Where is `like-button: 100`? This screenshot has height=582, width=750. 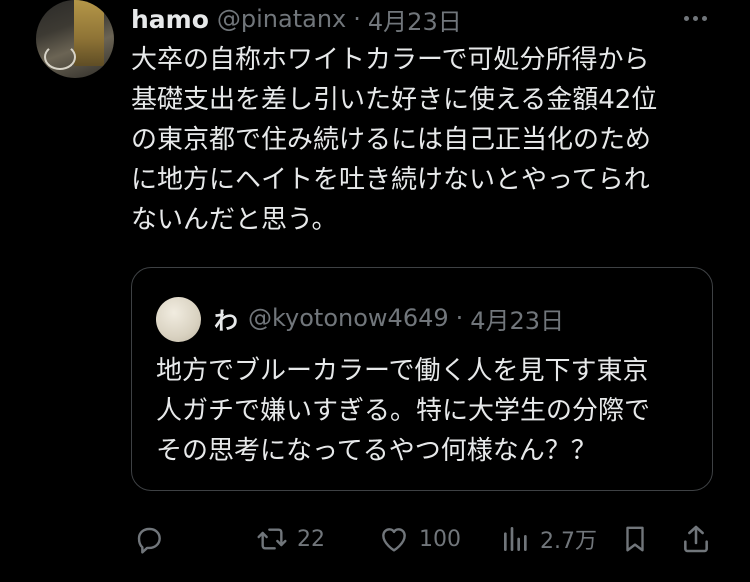
like-button: 100 is located at coordinates (419, 539).